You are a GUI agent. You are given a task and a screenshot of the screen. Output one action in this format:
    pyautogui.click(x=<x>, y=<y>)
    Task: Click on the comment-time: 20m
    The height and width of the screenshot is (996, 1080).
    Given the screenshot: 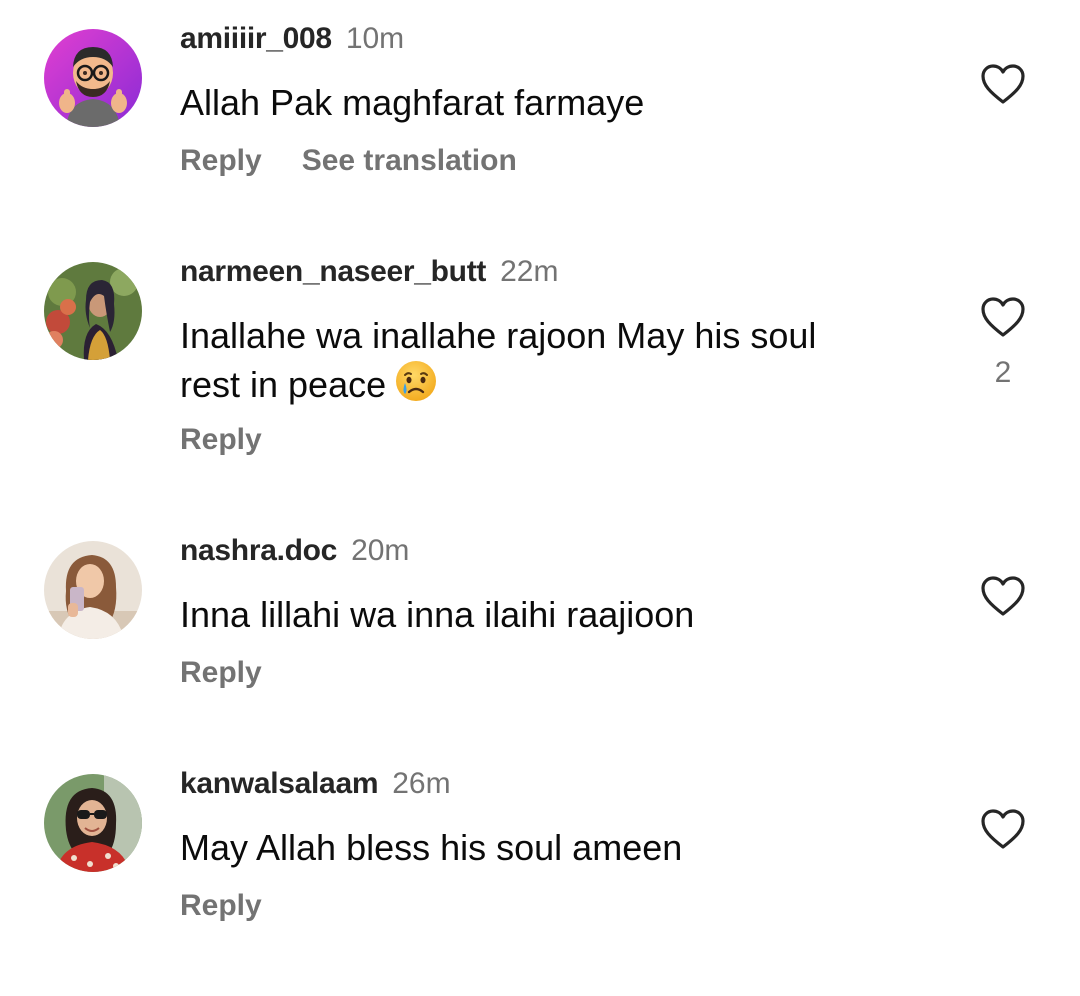 What is the action you would take?
    pyautogui.click(x=380, y=550)
    